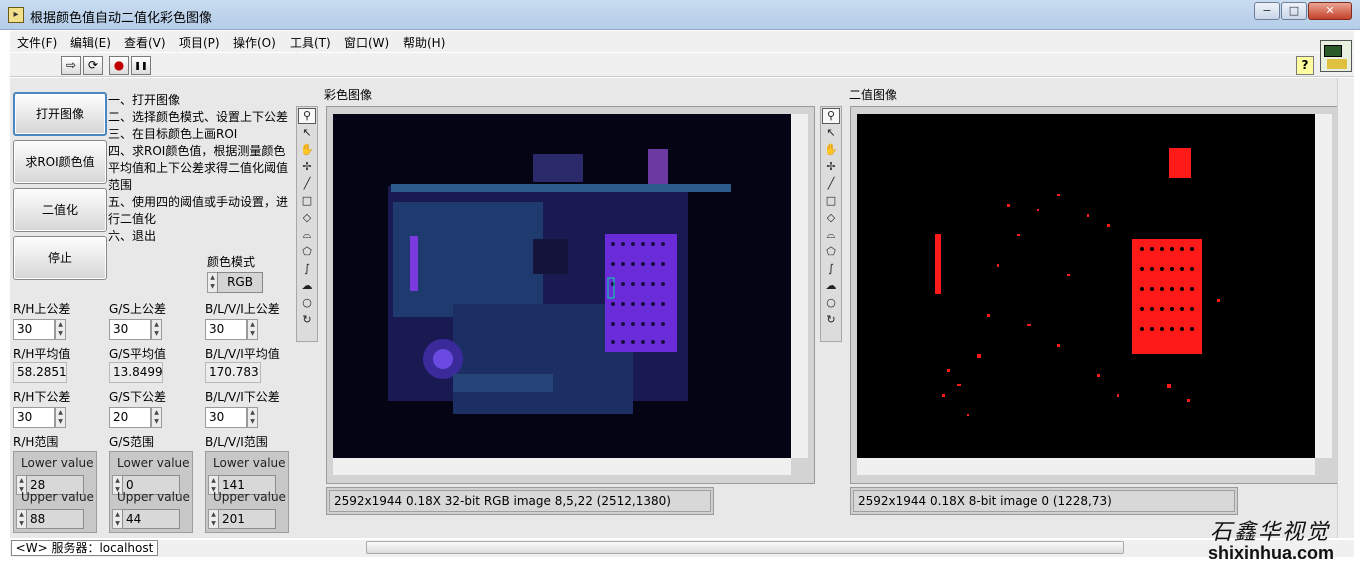  I want to click on menu-help: 帮助(H), so click(424, 42).